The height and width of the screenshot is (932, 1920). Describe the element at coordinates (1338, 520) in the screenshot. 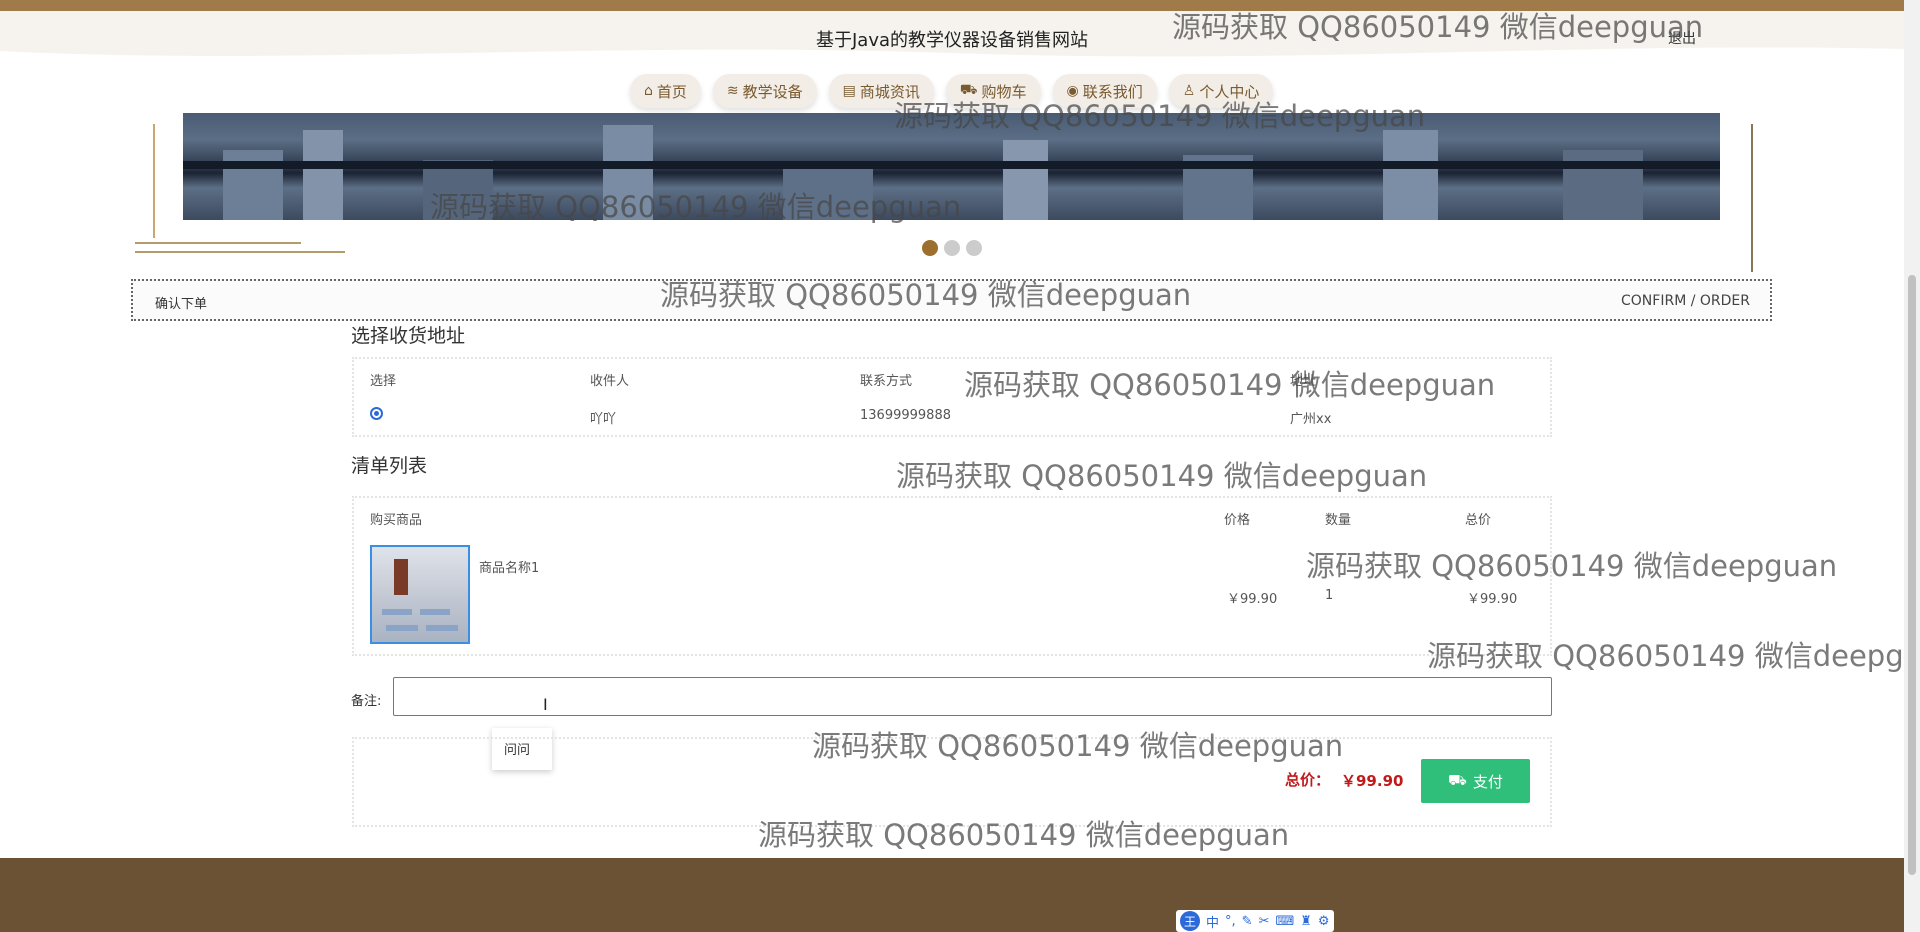

I see `col-header-qty: 数量` at that location.